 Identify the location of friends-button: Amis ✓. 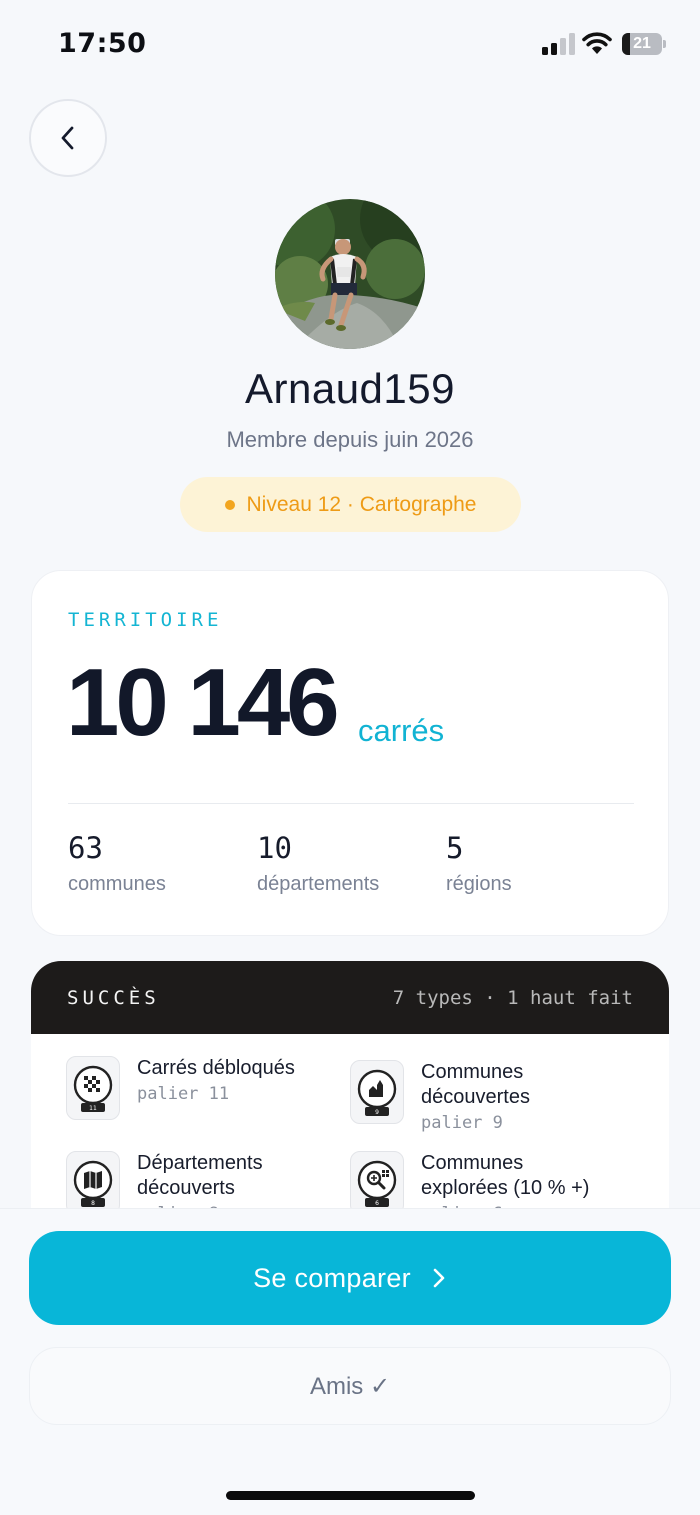
(350, 1386).